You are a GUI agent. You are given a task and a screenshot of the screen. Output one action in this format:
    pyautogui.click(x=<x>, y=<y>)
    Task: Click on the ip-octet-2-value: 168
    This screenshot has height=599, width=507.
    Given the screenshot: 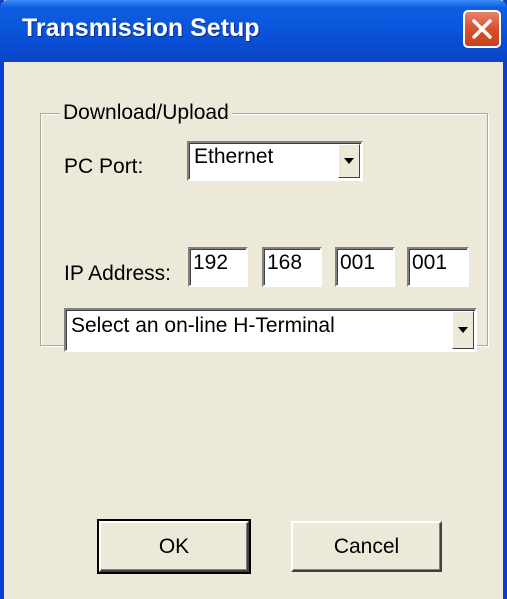 What is the action you would take?
    pyautogui.click(x=285, y=262)
    